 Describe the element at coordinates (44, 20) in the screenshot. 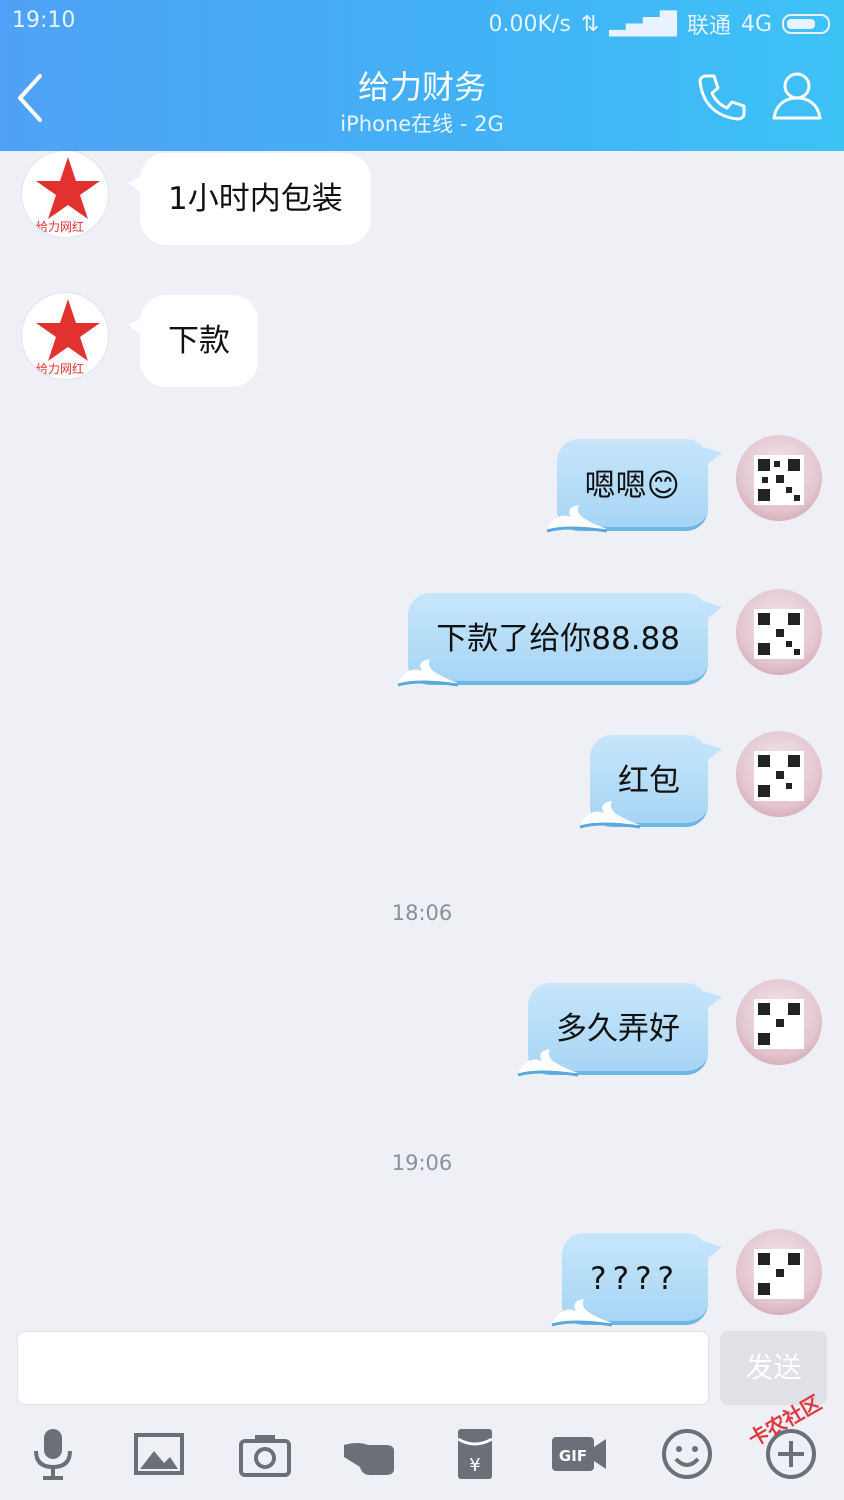

I see `status-time: 19:10` at that location.